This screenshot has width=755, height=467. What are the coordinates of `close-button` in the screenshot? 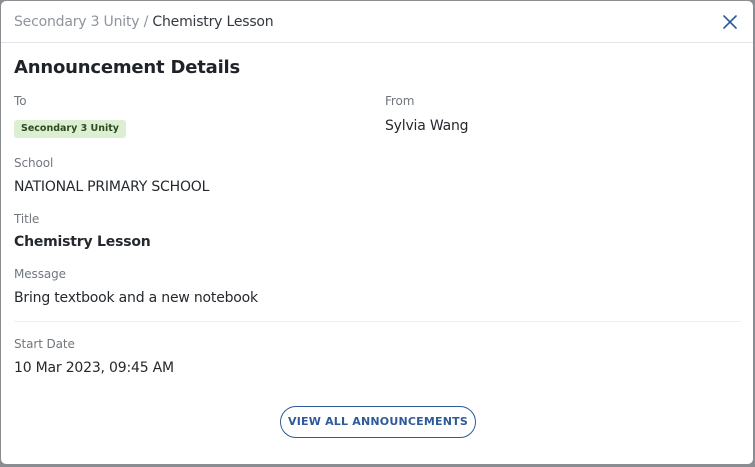 It's located at (730, 22).